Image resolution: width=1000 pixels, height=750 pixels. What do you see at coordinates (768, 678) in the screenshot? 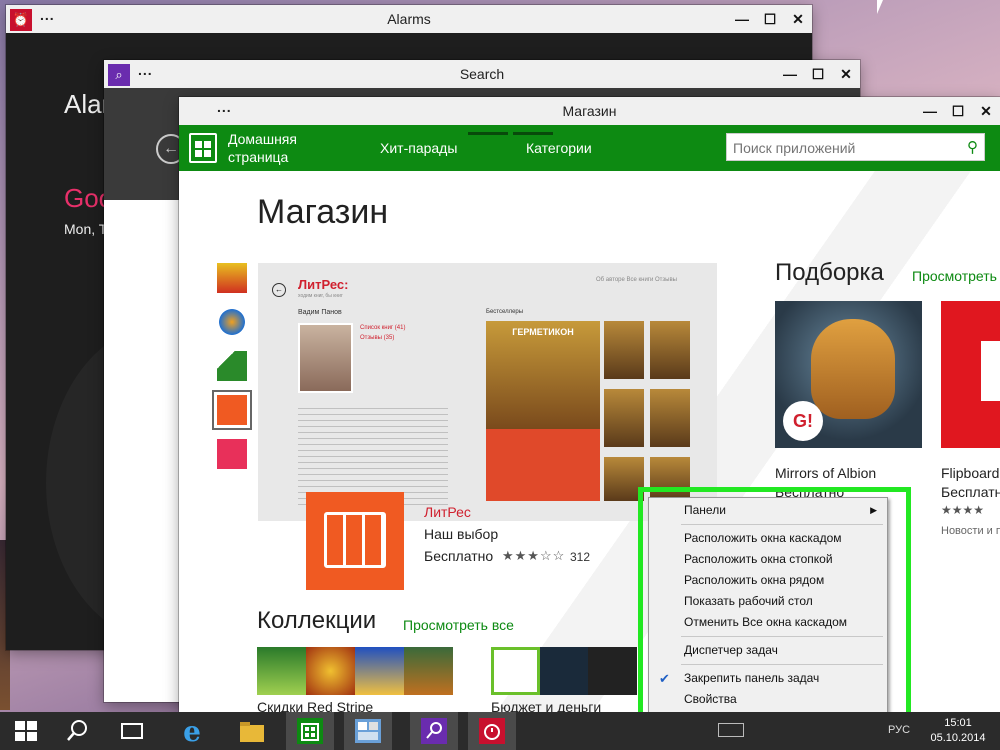
I see `menu-item-lock-taskbar: ✔ Закрепить панель задач` at bounding box center [768, 678].